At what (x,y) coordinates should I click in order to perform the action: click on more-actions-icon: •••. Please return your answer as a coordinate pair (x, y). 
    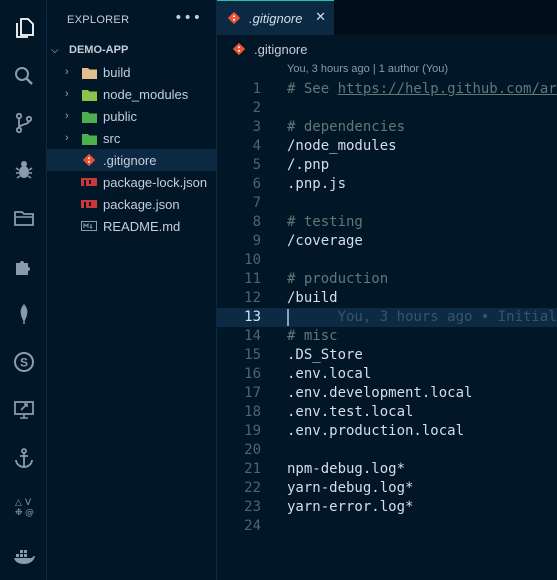
    Looking at the image, I should click on (188, 18).